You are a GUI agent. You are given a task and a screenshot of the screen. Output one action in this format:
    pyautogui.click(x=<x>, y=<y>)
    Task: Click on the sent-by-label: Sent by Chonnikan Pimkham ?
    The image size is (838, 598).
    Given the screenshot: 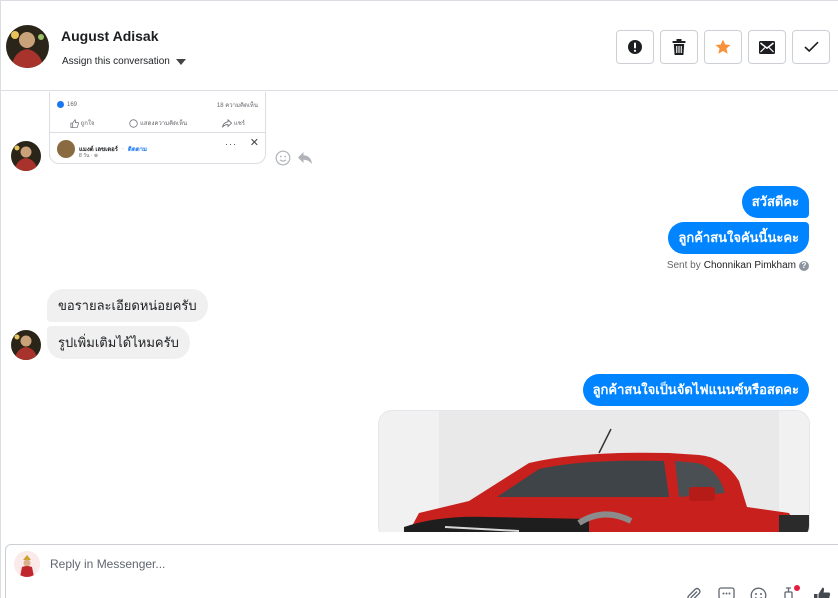 What is the action you would take?
    pyautogui.click(x=738, y=265)
    